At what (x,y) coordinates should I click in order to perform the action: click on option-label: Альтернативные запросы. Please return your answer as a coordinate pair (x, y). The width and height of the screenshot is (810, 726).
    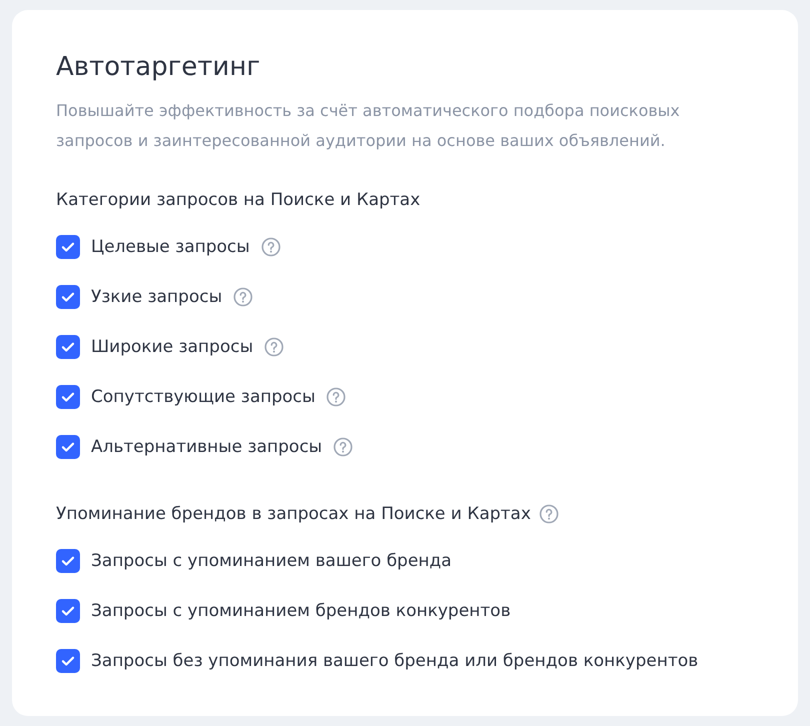
    Looking at the image, I should click on (206, 447).